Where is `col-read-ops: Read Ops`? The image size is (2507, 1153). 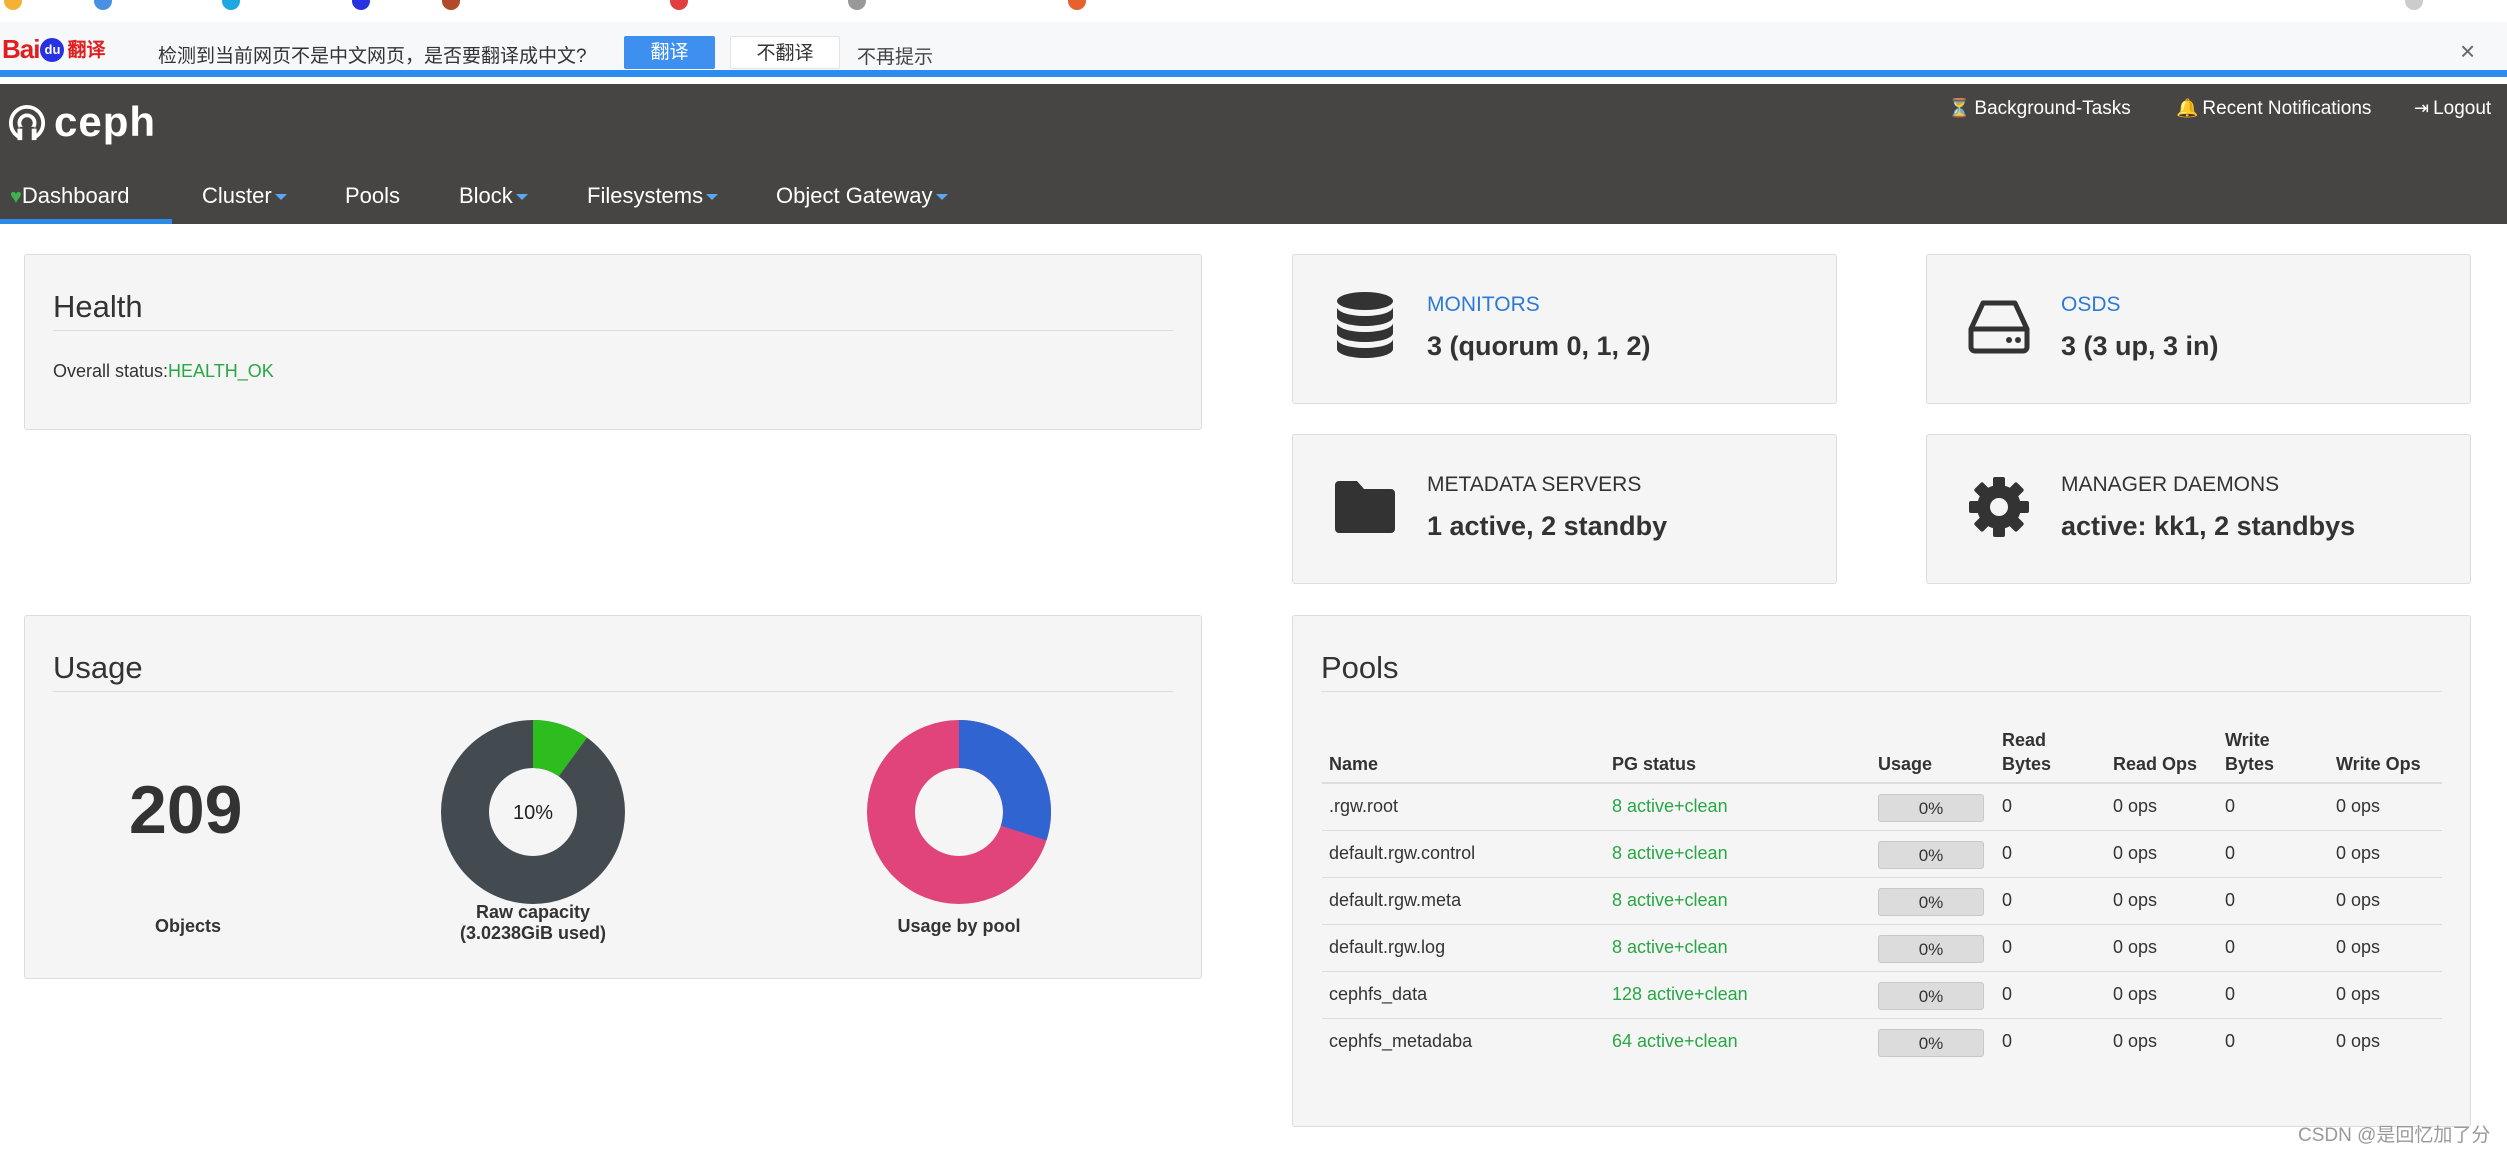 col-read-ops: Read Ops is located at coordinates (2155, 764).